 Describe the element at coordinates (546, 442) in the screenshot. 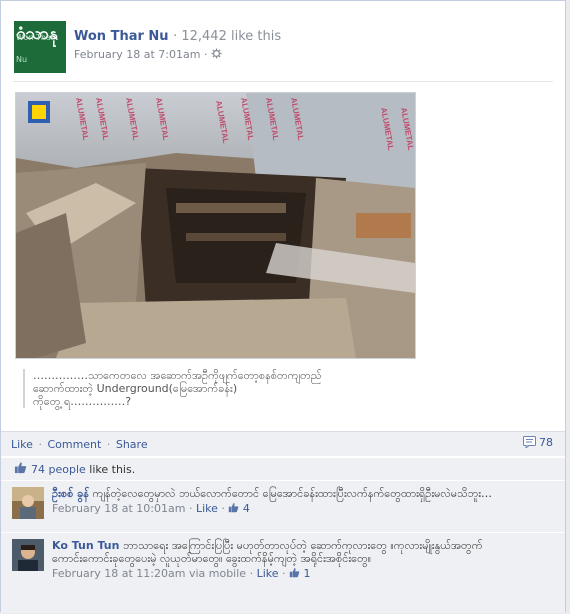

I see `comment-count-number: 78` at that location.